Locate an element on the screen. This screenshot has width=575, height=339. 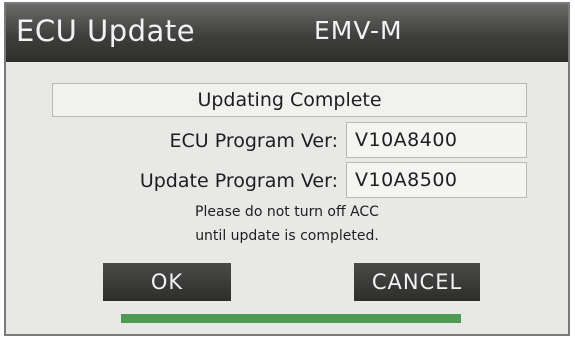
ok-button: OK is located at coordinates (167, 282).